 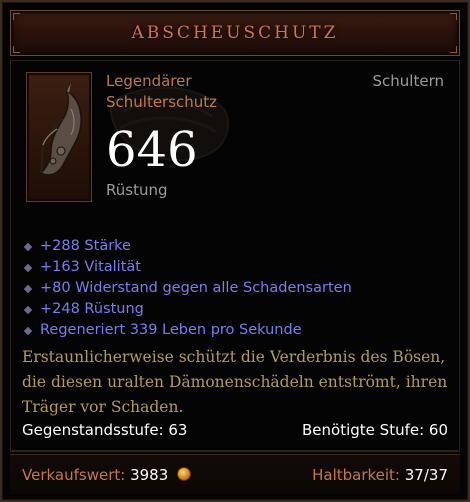 I want to click on affix-line: +288 Stärke, so click(x=237, y=246).